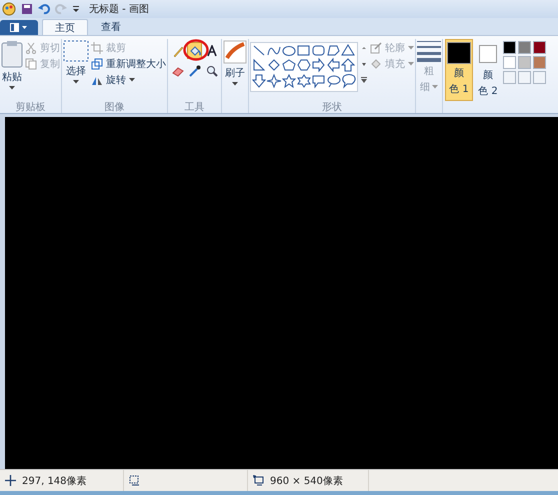 The image size is (558, 495). What do you see at coordinates (364, 80) in the screenshot?
I see `expand-icon` at bounding box center [364, 80].